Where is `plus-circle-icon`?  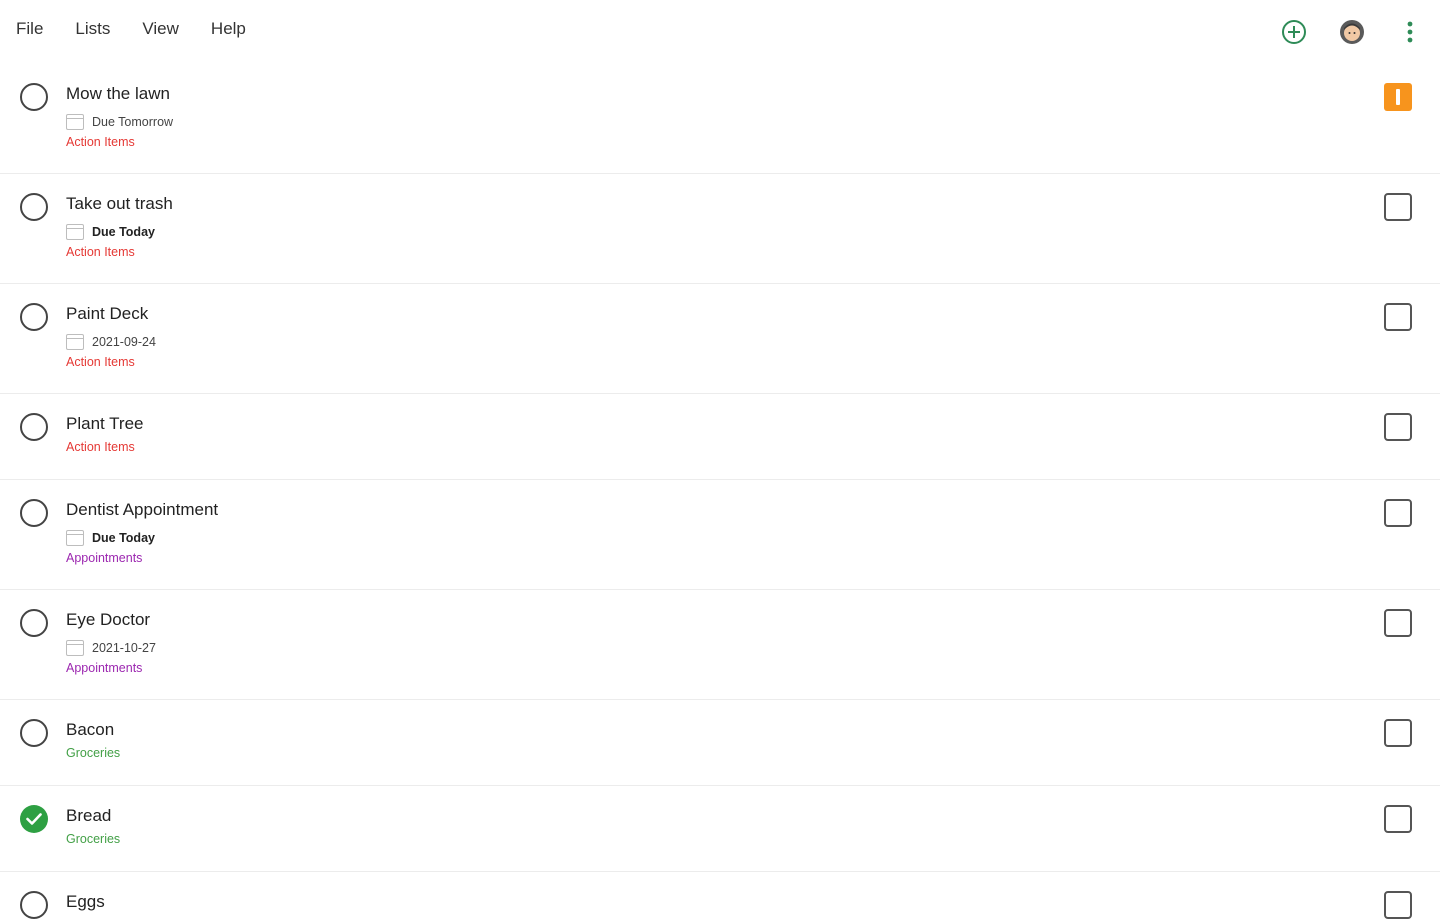
plus-circle-icon is located at coordinates (1294, 32).